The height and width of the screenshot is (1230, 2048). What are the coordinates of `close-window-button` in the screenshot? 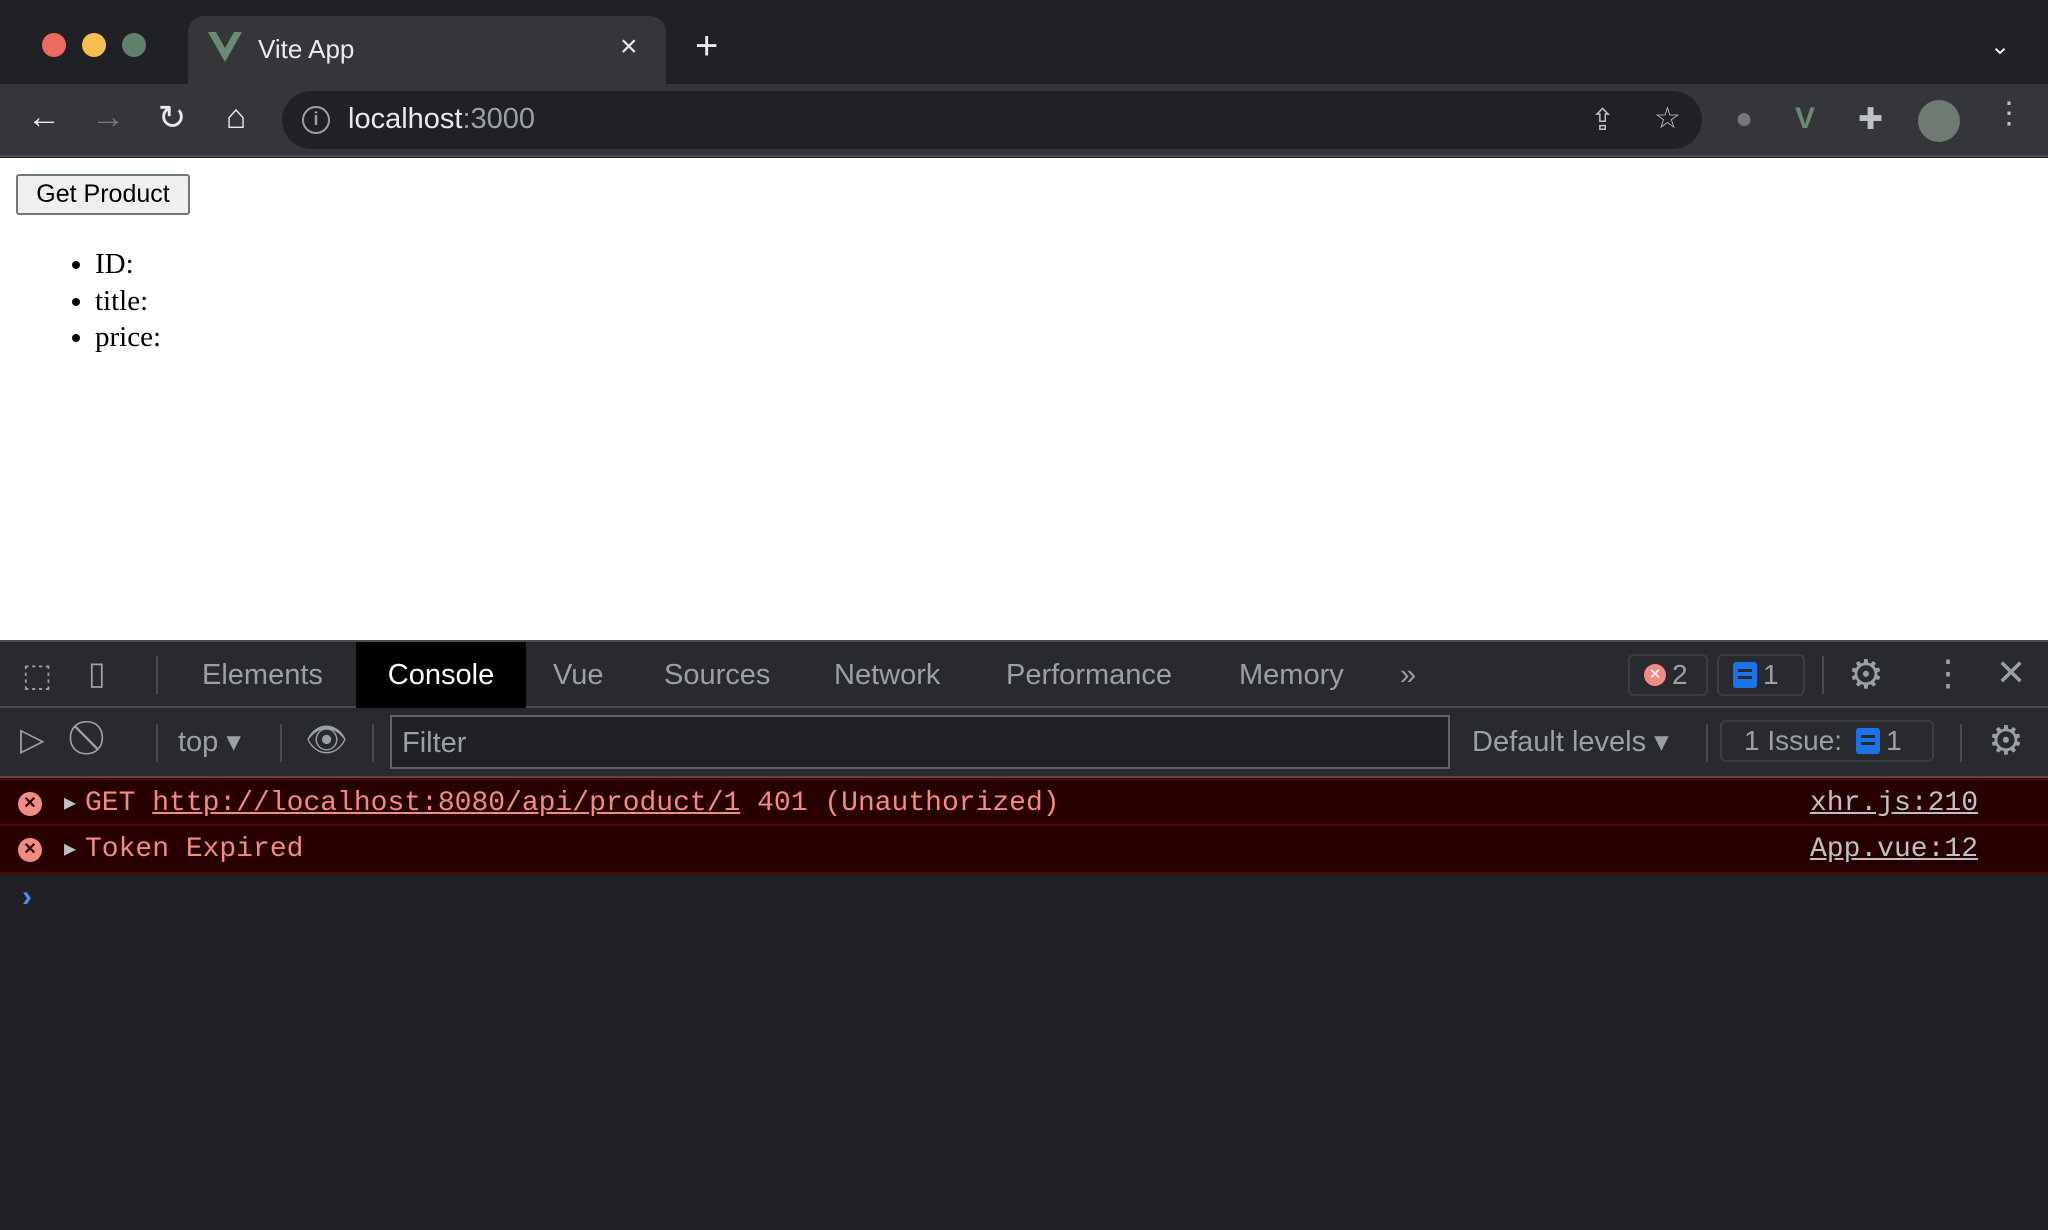 It's located at (54, 45).